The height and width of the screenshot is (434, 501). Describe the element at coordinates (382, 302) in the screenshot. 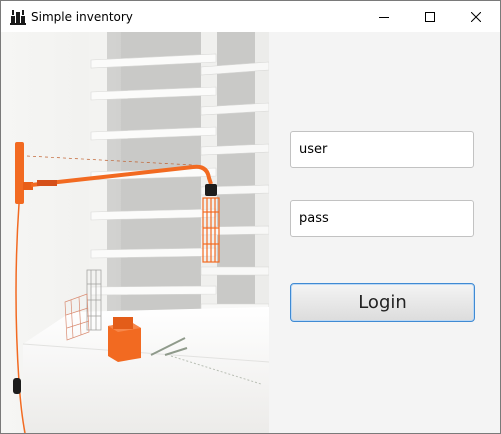

I see `login-button: Login` at that location.